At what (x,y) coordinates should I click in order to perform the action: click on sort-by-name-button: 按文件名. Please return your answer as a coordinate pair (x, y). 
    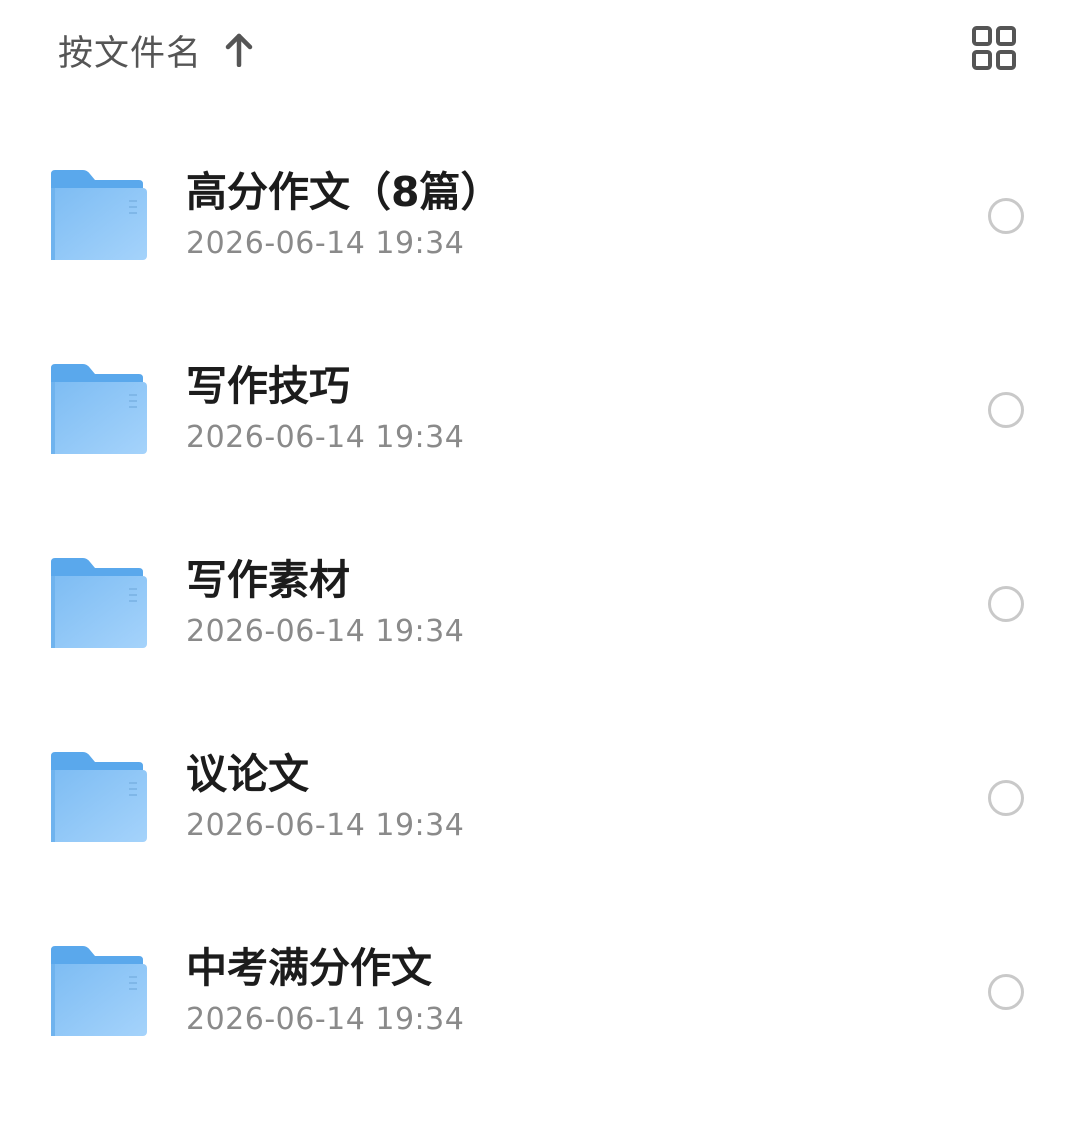
    Looking at the image, I should click on (156, 50).